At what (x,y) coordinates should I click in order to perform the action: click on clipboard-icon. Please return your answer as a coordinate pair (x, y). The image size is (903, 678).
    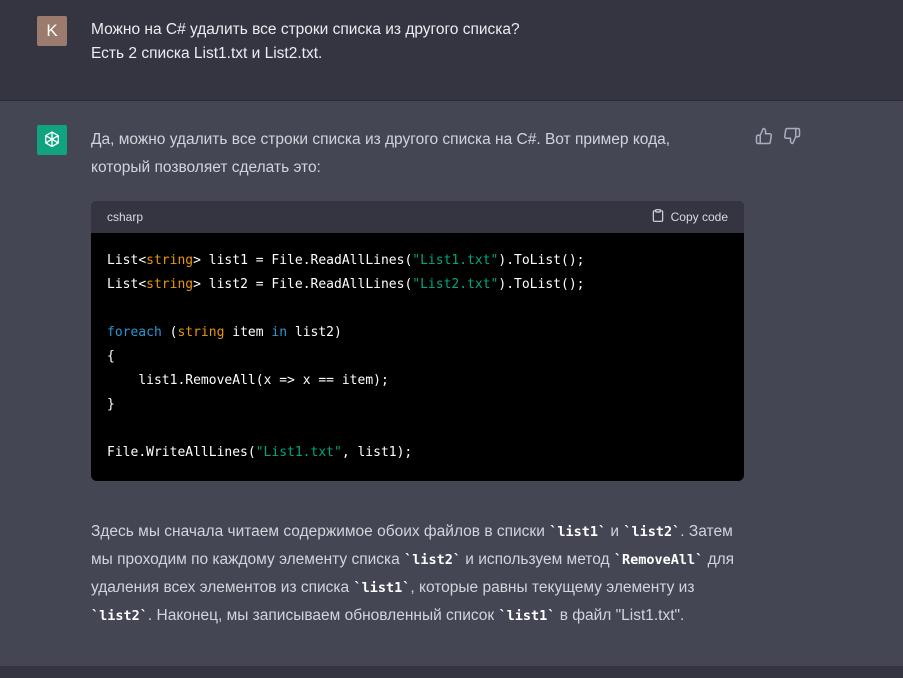
    Looking at the image, I should click on (658, 217).